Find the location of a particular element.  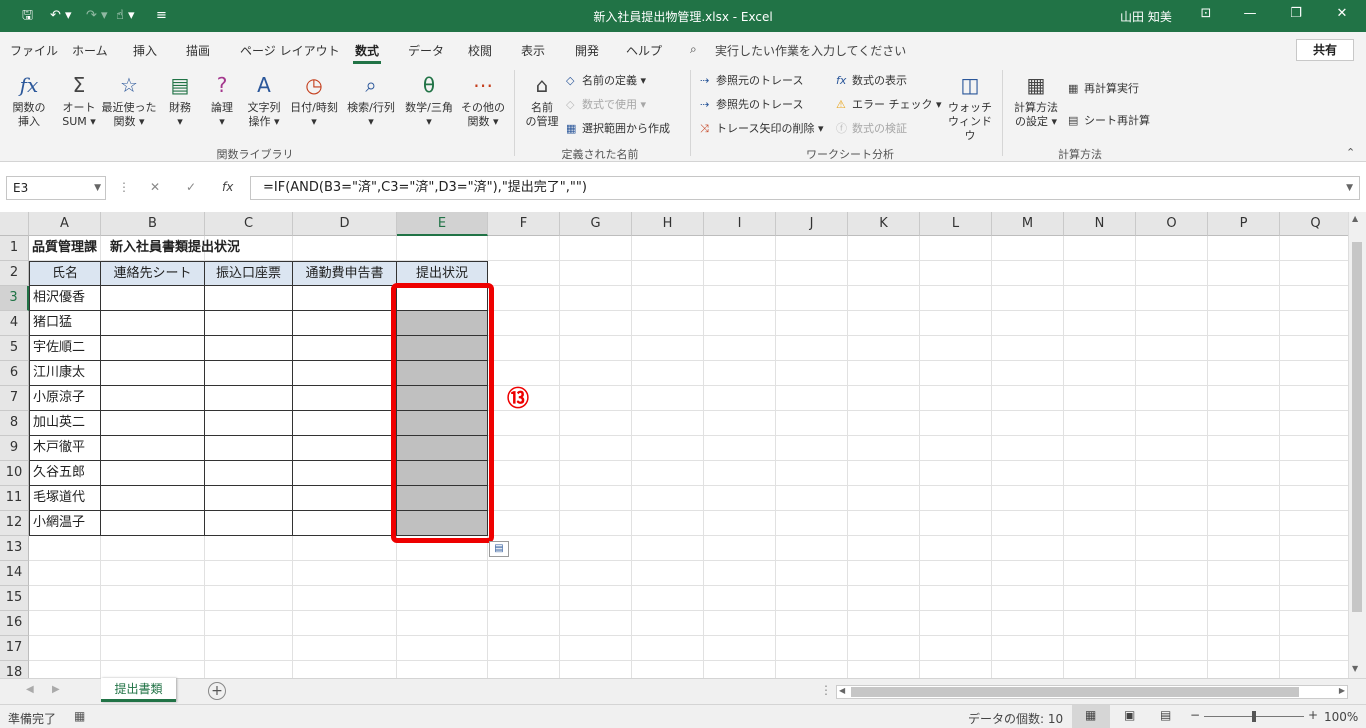

page-layout-view-icon: ▣ is located at coordinates (1129, 715).